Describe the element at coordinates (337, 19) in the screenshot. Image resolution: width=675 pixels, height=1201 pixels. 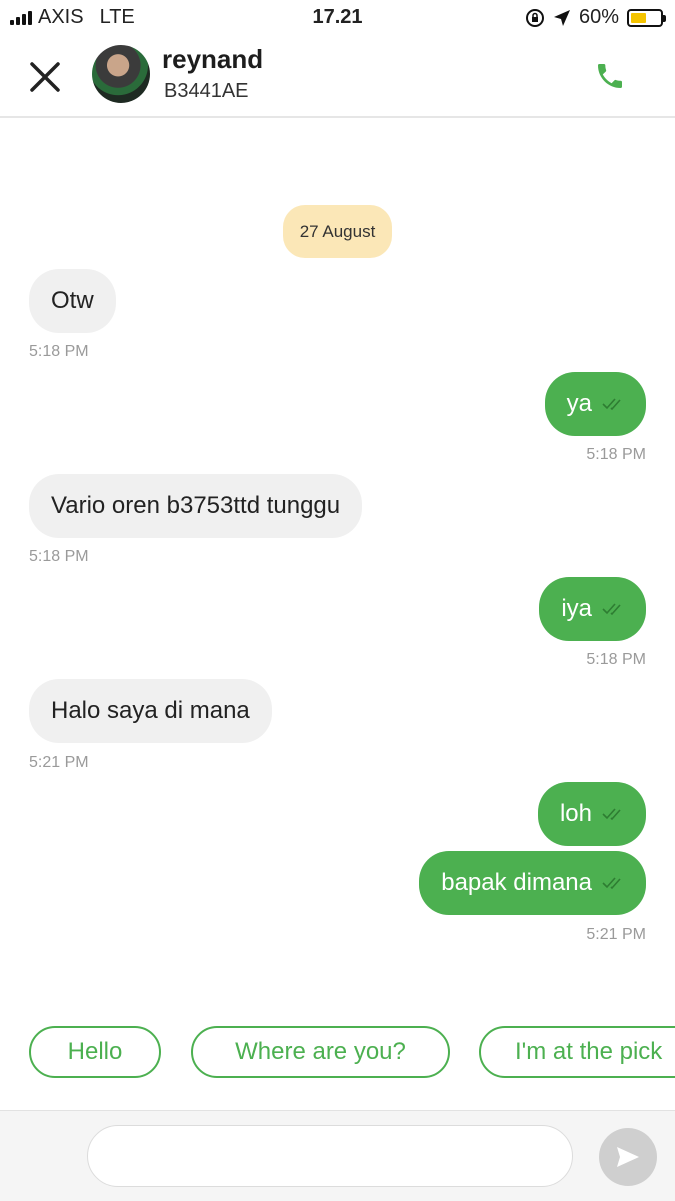
I see `status-bar: AXIS LTE 17.21 60%` at that location.